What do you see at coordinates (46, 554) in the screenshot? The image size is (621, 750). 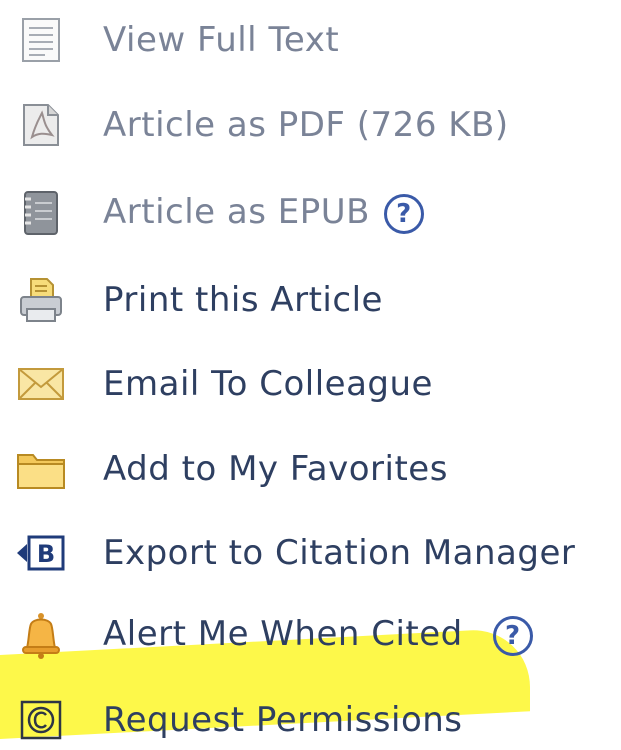 I see `svg-text: B` at bounding box center [46, 554].